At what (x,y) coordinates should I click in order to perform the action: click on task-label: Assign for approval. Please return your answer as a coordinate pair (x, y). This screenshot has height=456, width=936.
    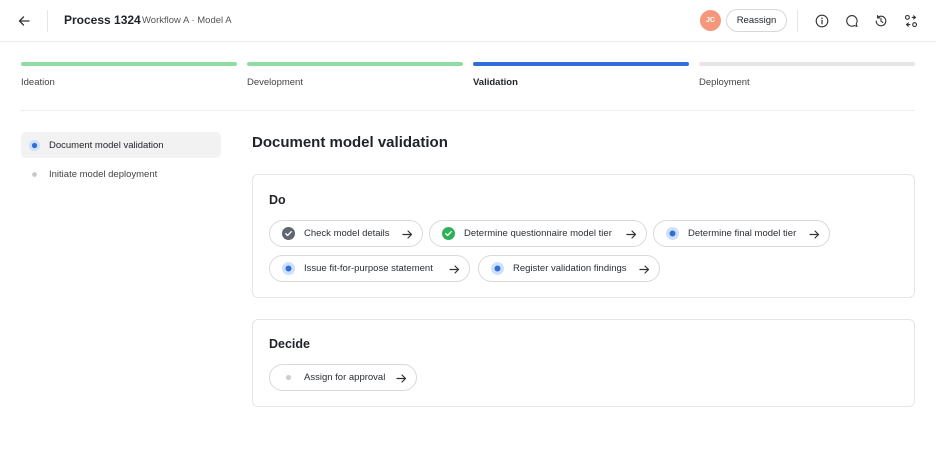
    Looking at the image, I should click on (345, 377).